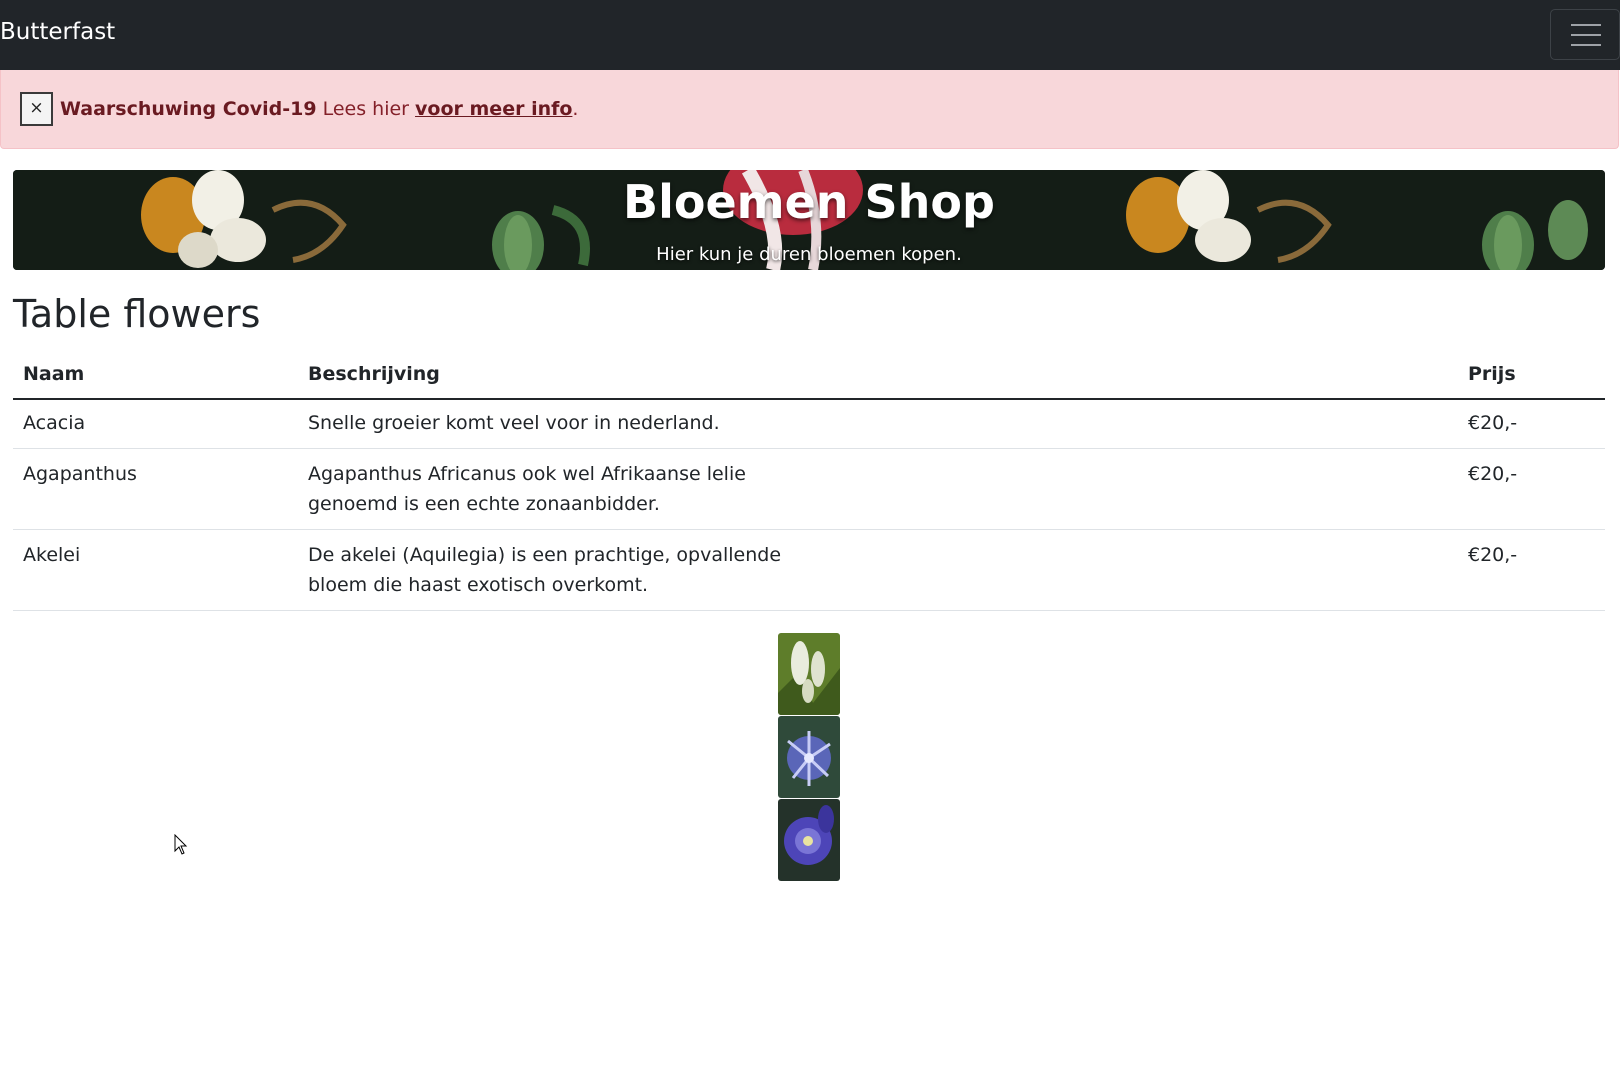  Describe the element at coordinates (809, 254) in the screenshot. I see `hero-subtitle: Hier kun je duren bloemen kopen.` at that location.